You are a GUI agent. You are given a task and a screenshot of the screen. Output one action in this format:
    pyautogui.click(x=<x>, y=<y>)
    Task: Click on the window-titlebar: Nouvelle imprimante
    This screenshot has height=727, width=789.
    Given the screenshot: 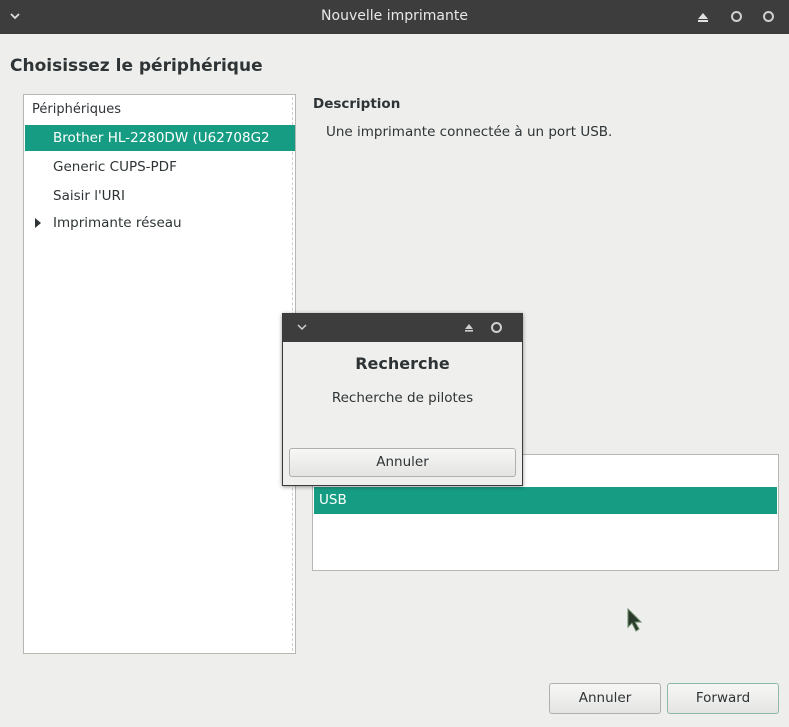 What is the action you would take?
    pyautogui.click(x=394, y=17)
    